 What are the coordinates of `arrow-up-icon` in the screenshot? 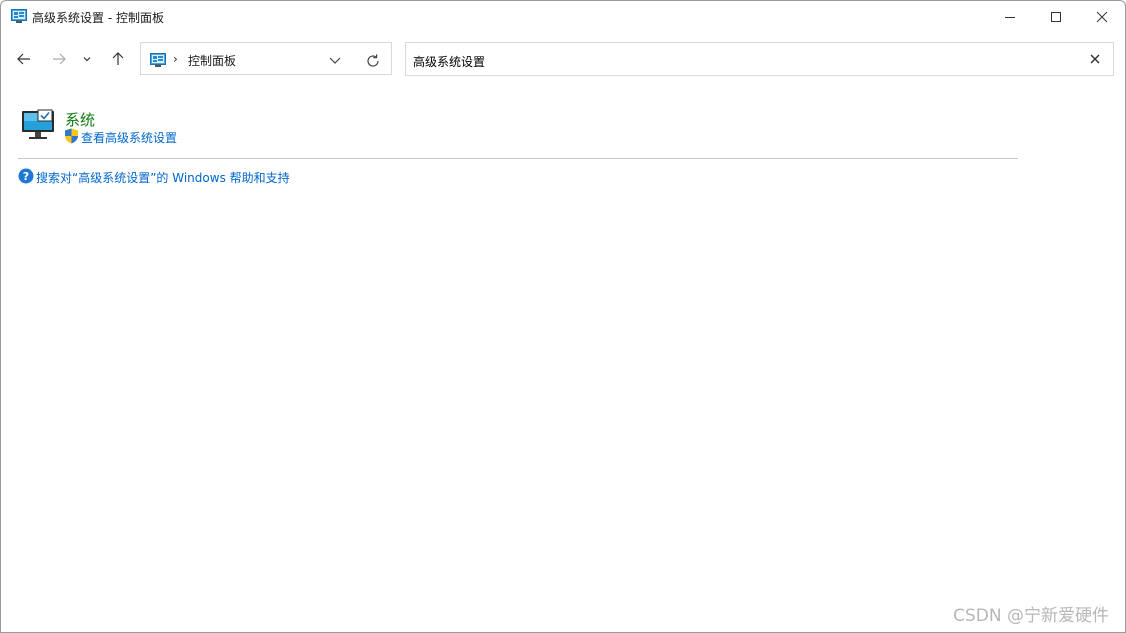 It's located at (118, 58).